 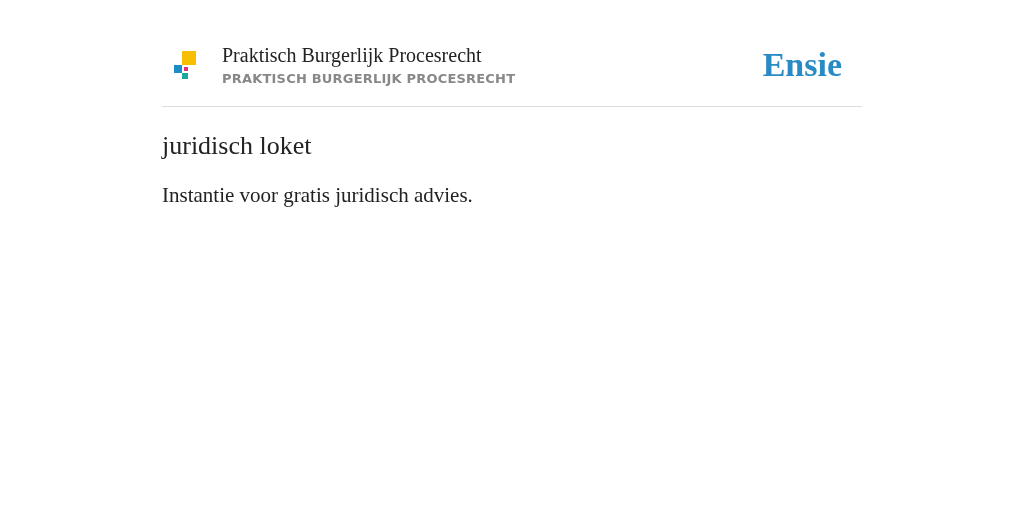 What do you see at coordinates (318, 195) in the screenshot?
I see `entry-definition: Instantie voor gratis juridisch advies.` at bounding box center [318, 195].